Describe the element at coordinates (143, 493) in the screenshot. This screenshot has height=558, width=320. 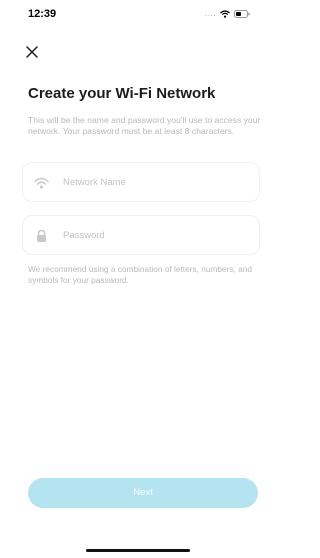
I see `next-button: Next` at that location.